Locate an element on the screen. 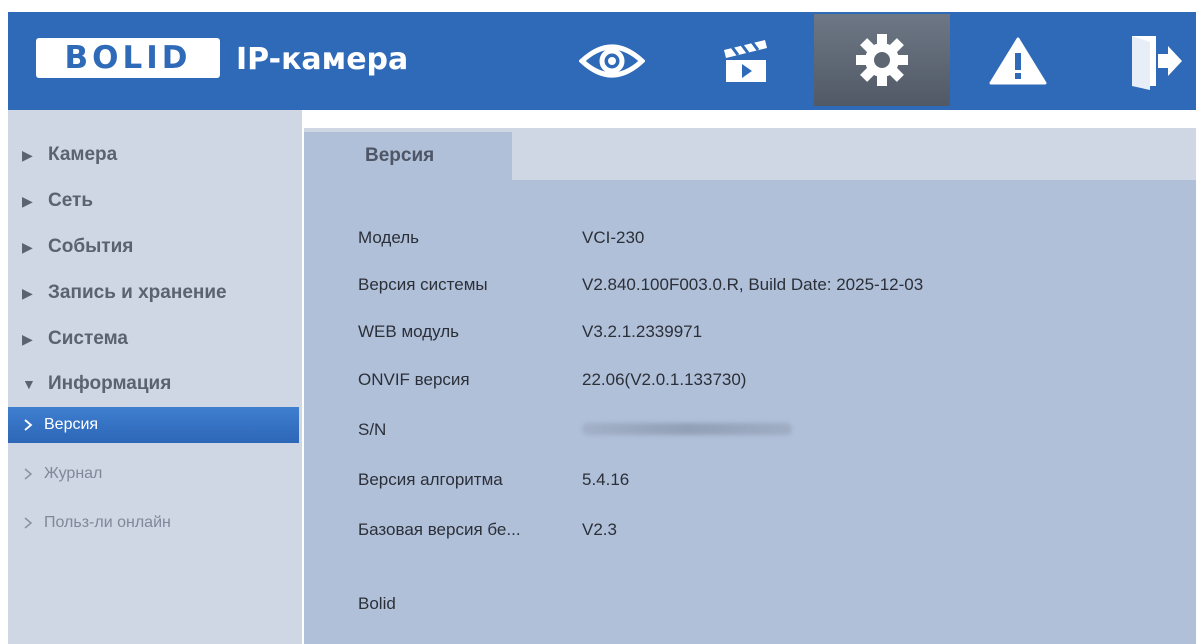 The height and width of the screenshot is (644, 1196). sidebar-item-label: Запись и хранение is located at coordinates (137, 292).